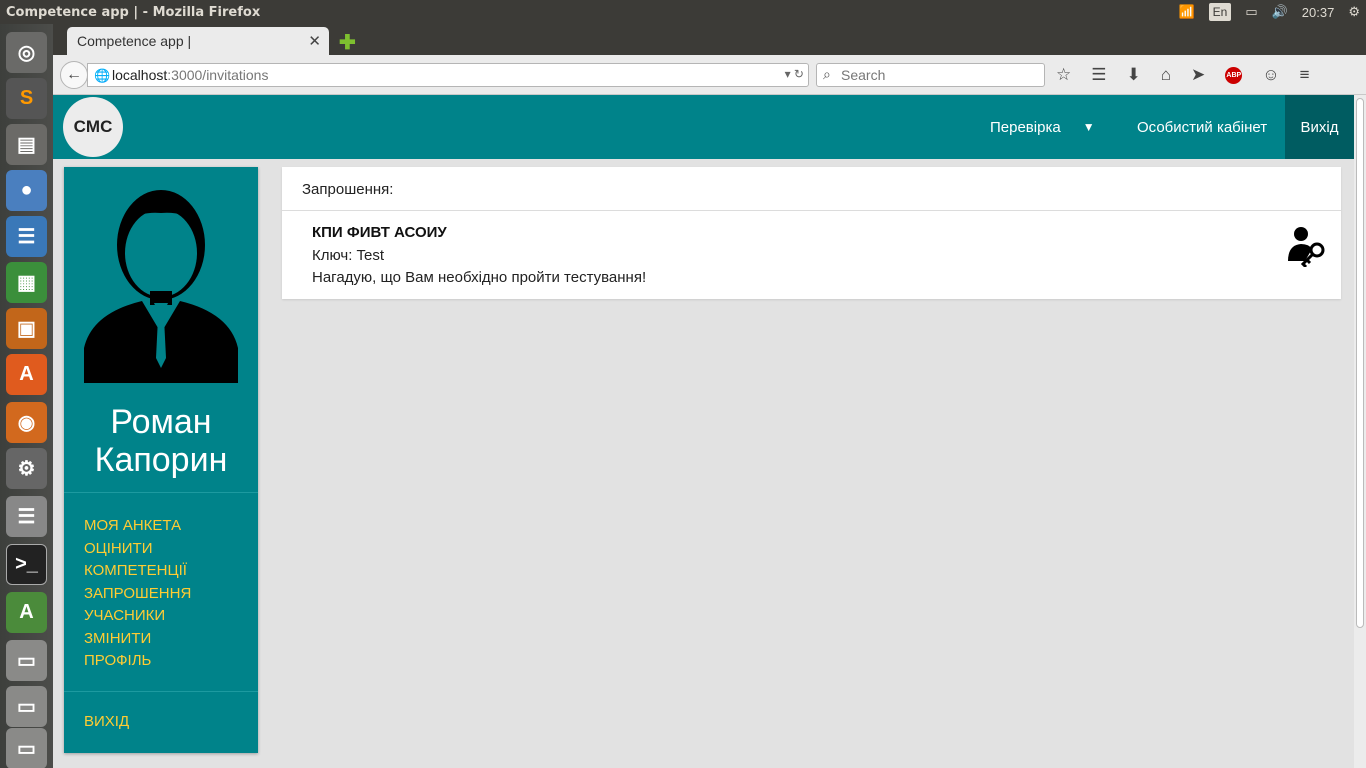 The height and width of the screenshot is (768, 1366). Describe the element at coordinates (106, 721) in the screenshot. I see `sidebar-logout-link: Вихід` at that location.